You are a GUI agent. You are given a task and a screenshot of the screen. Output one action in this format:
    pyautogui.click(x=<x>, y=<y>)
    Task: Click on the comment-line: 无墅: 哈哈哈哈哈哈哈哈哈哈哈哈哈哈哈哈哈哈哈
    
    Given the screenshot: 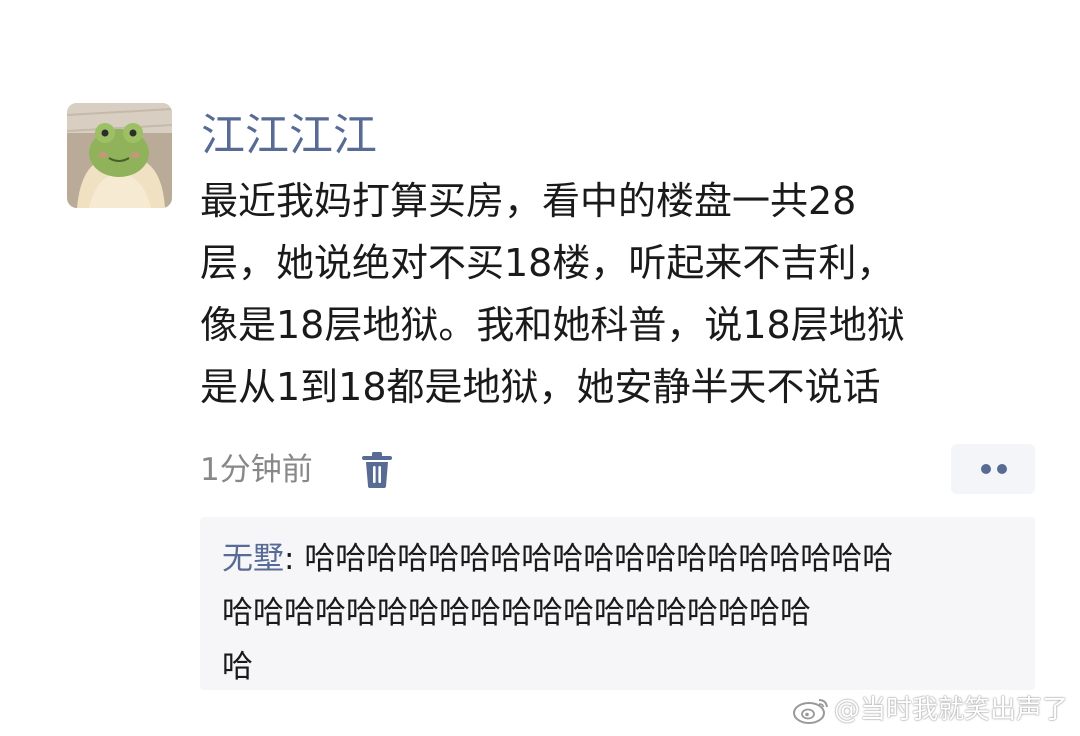 What is the action you would take?
    pyautogui.click(x=622, y=559)
    